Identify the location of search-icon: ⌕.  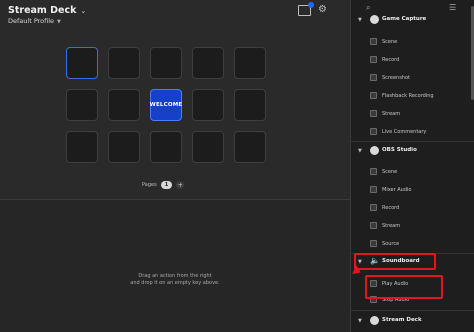
(368, 8).